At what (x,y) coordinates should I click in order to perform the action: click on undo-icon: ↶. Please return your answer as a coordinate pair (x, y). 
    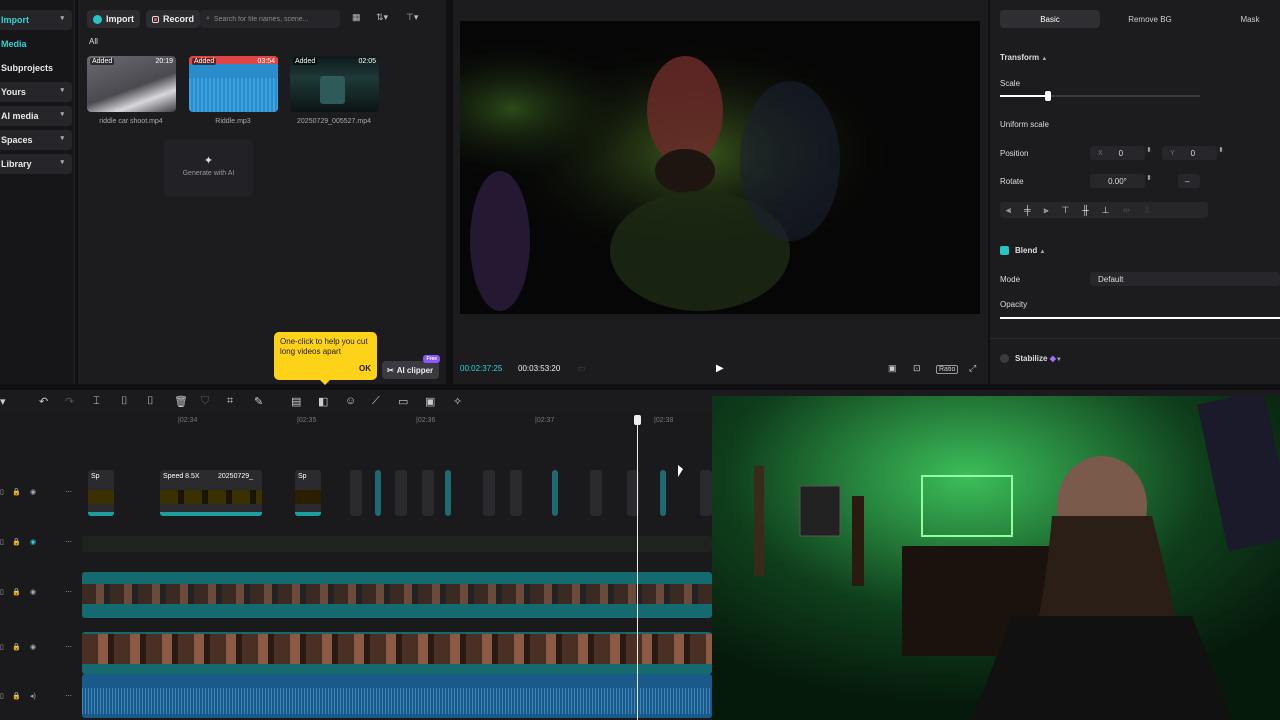
    Looking at the image, I should click on (43, 401).